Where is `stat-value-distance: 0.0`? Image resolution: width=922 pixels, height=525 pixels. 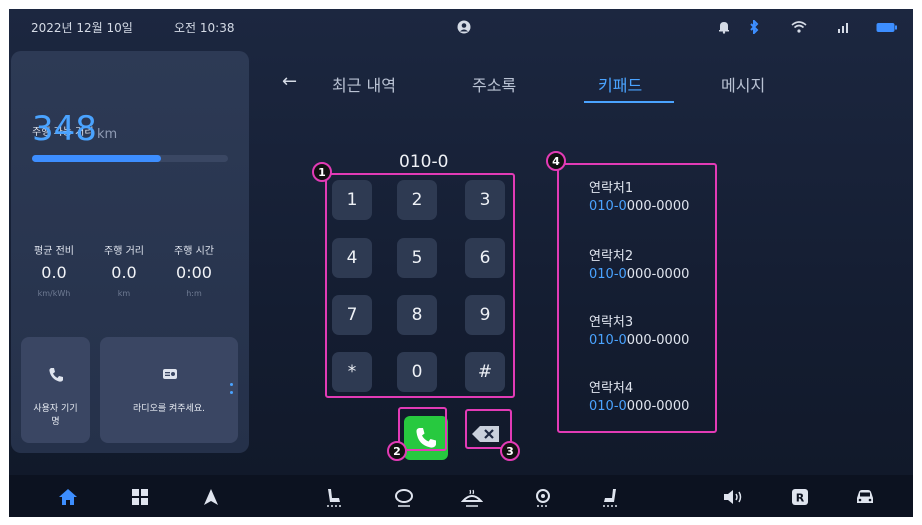 stat-value-distance: 0.0 is located at coordinates (124, 272).